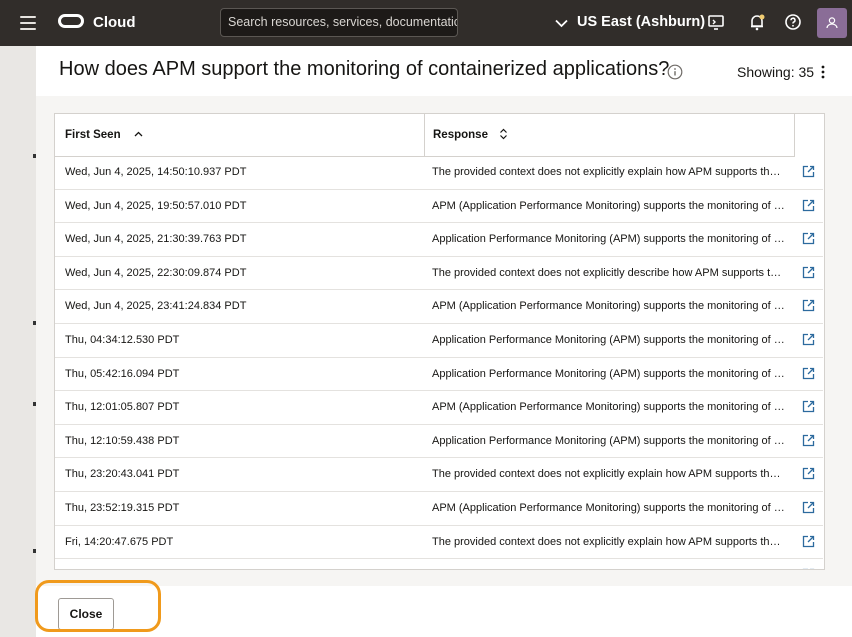 This screenshot has height=637, width=852. I want to click on kebab-icon, so click(823, 72).